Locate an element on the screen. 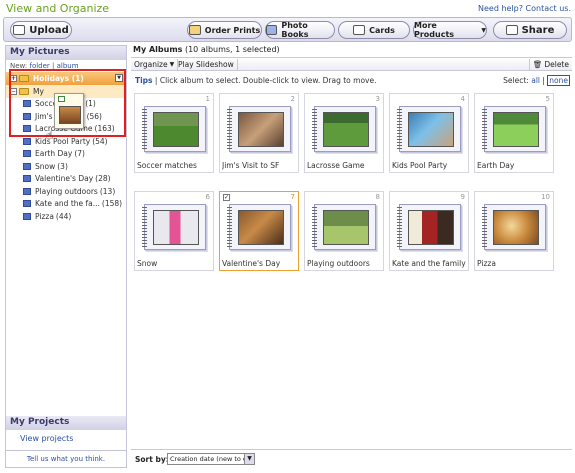 The width and height of the screenshot is (575, 473). my-pictures-heading: My Pictures is located at coordinates (66, 53).